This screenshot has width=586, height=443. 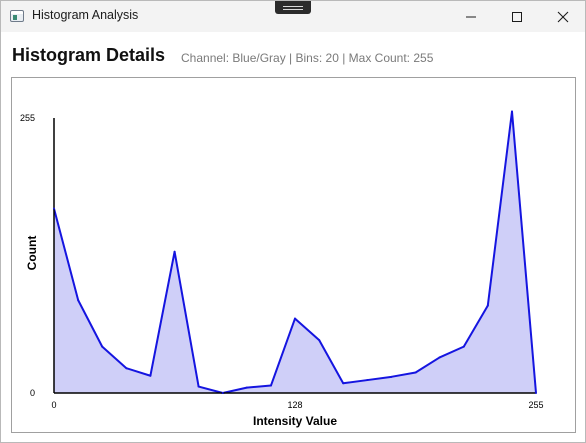 I want to click on maximize-button, so click(x=517, y=16).